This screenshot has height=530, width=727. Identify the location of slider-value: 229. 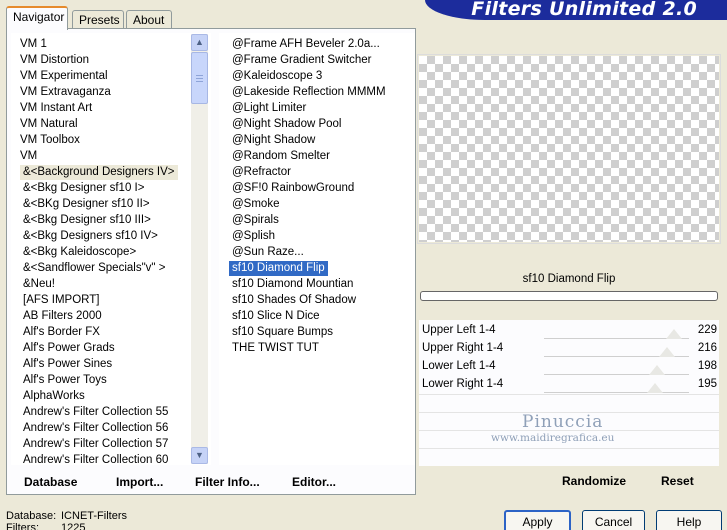
(707, 330).